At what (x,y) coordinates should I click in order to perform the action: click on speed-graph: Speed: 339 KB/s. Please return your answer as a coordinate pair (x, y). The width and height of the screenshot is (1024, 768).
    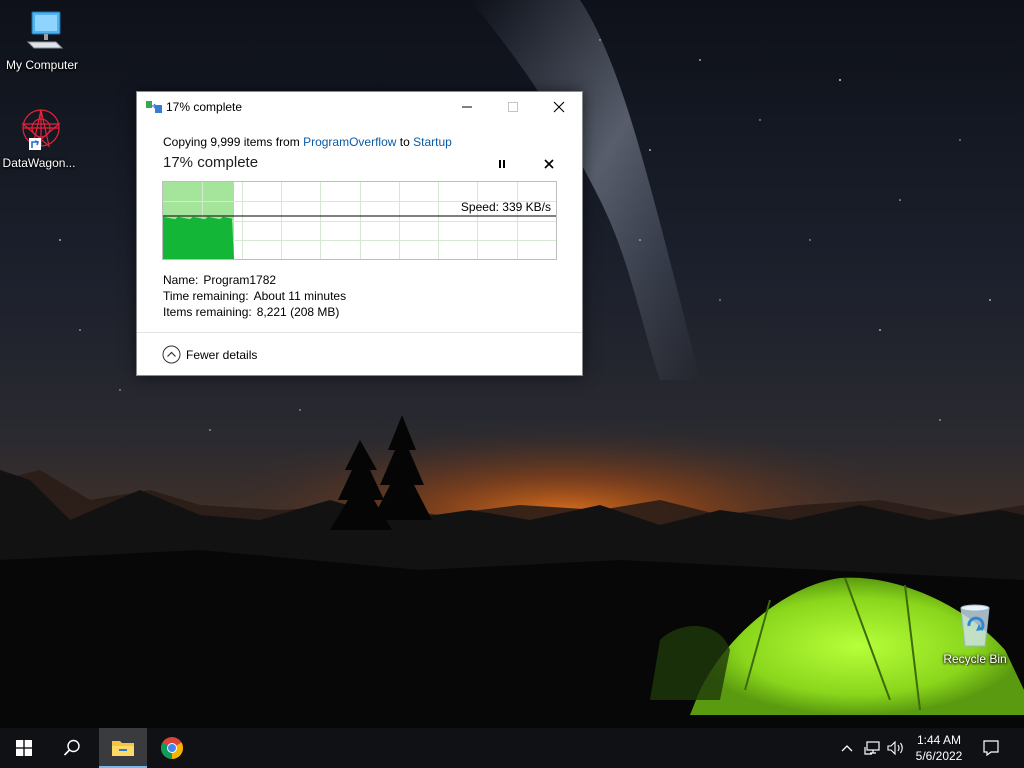
    Looking at the image, I should click on (359, 220).